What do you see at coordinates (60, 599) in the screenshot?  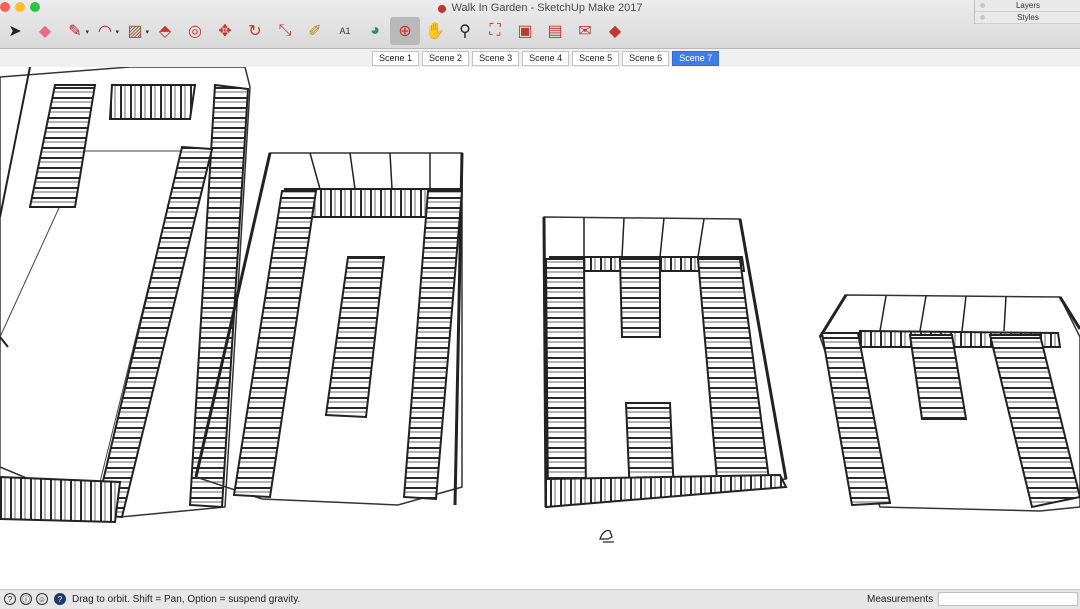 I see `instructor-help-icon: ?` at bounding box center [60, 599].